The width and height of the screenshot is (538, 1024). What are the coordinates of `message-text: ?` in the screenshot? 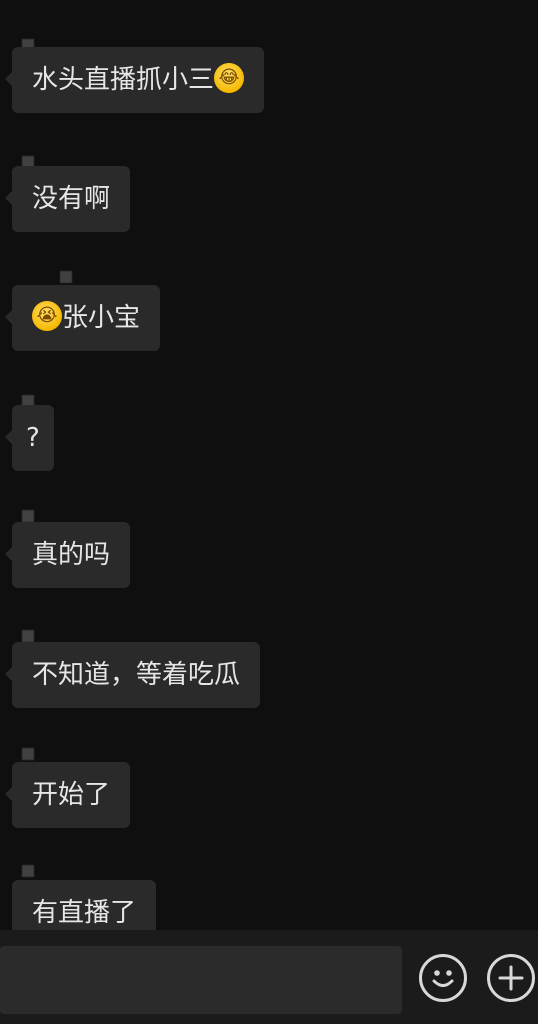 It's located at (33, 438).